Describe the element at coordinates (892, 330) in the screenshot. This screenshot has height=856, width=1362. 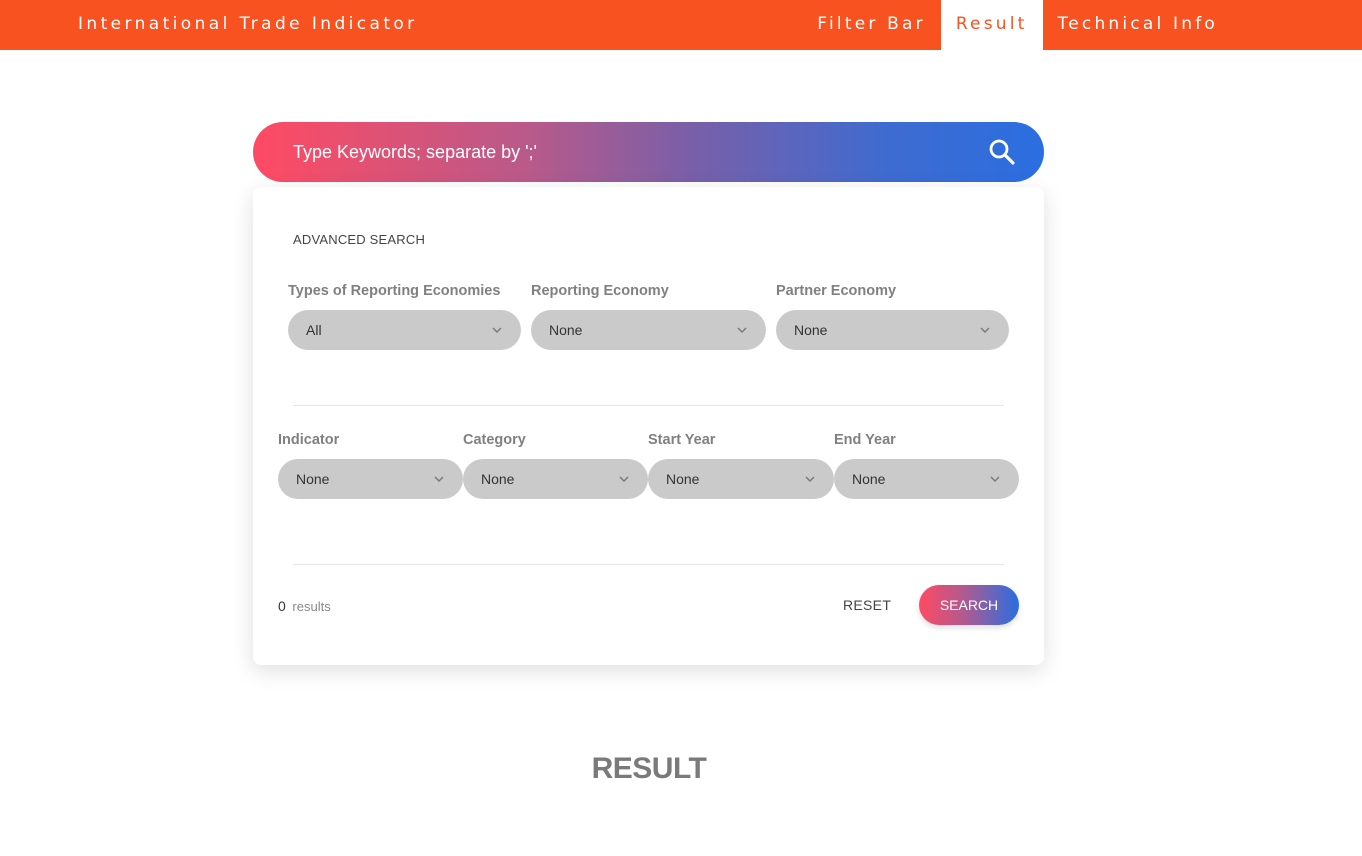
I see `partner-economy-select: None` at that location.